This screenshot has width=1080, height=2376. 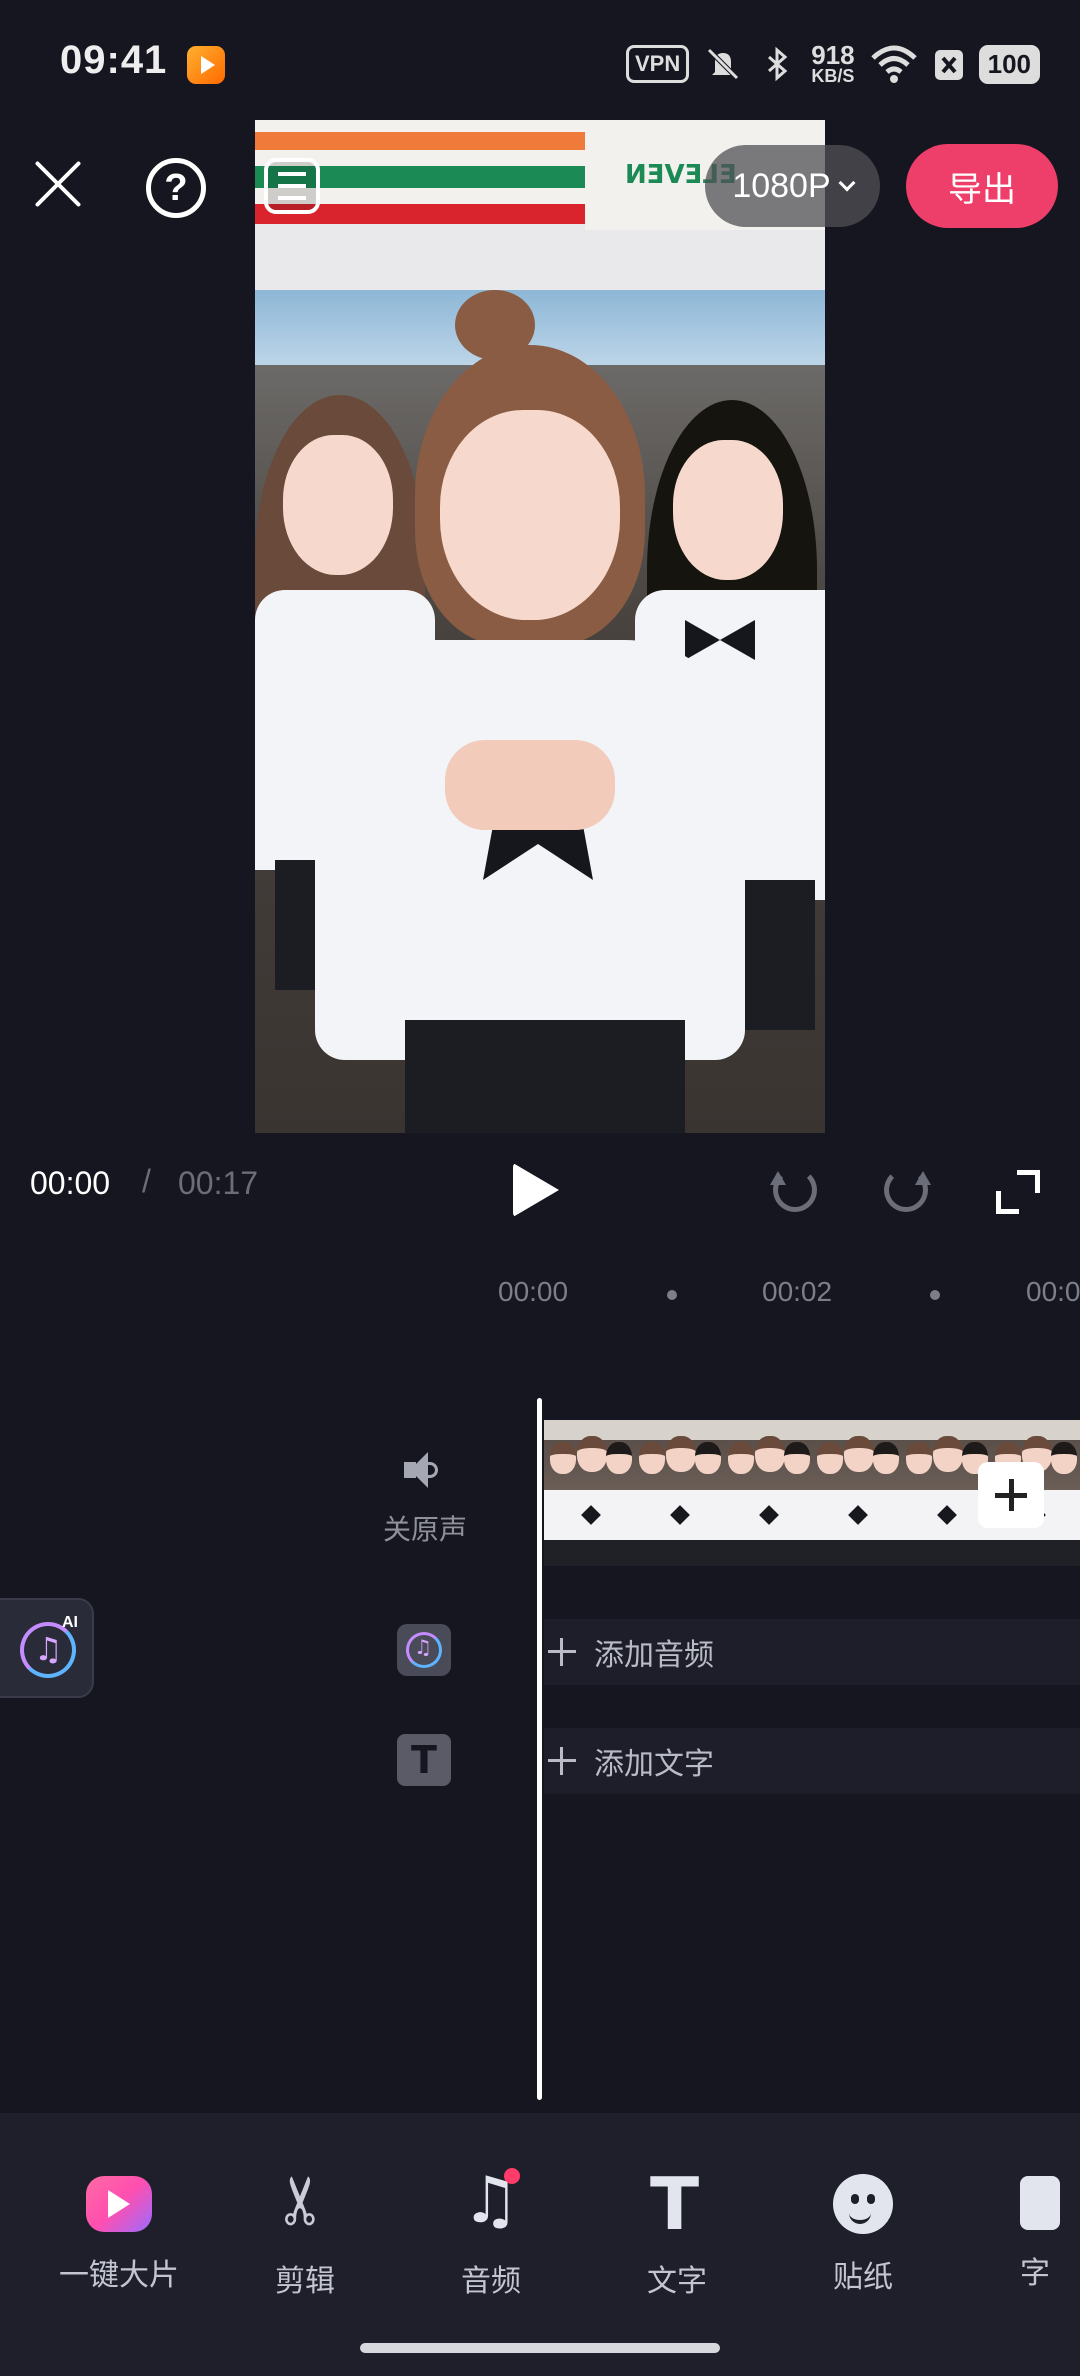 What do you see at coordinates (894, 64) in the screenshot?
I see `wifi-icon` at bounding box center [894, 64].